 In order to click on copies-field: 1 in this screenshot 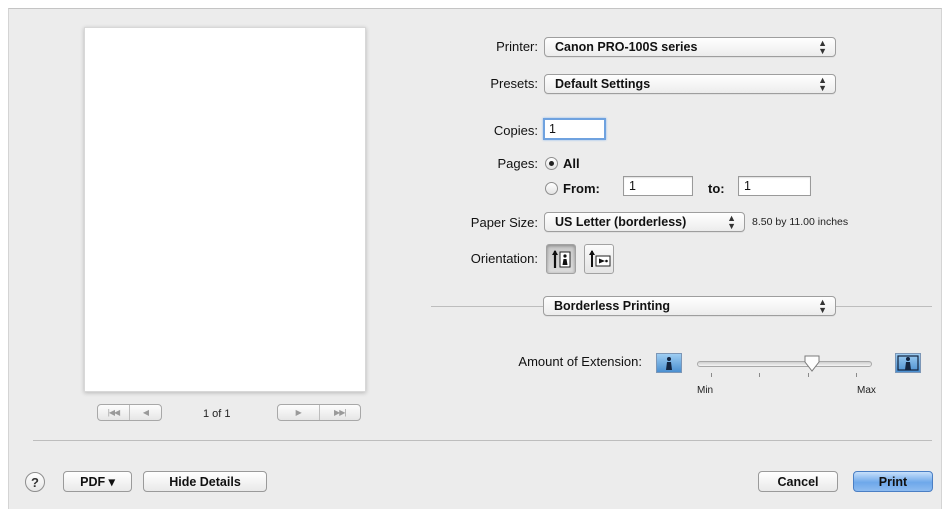, I will do `click(574, 129)`.